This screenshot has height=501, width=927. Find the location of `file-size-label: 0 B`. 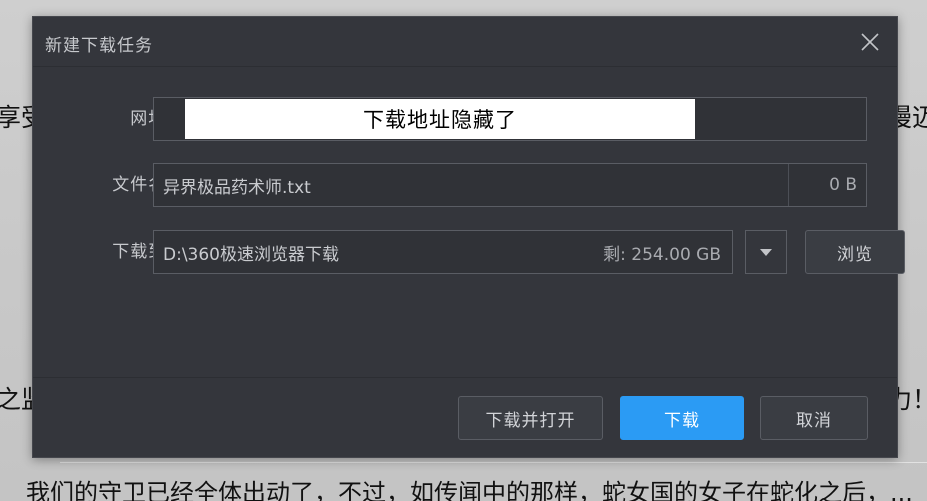

file-size-label: 0 B is located at coordinates (827, 185).